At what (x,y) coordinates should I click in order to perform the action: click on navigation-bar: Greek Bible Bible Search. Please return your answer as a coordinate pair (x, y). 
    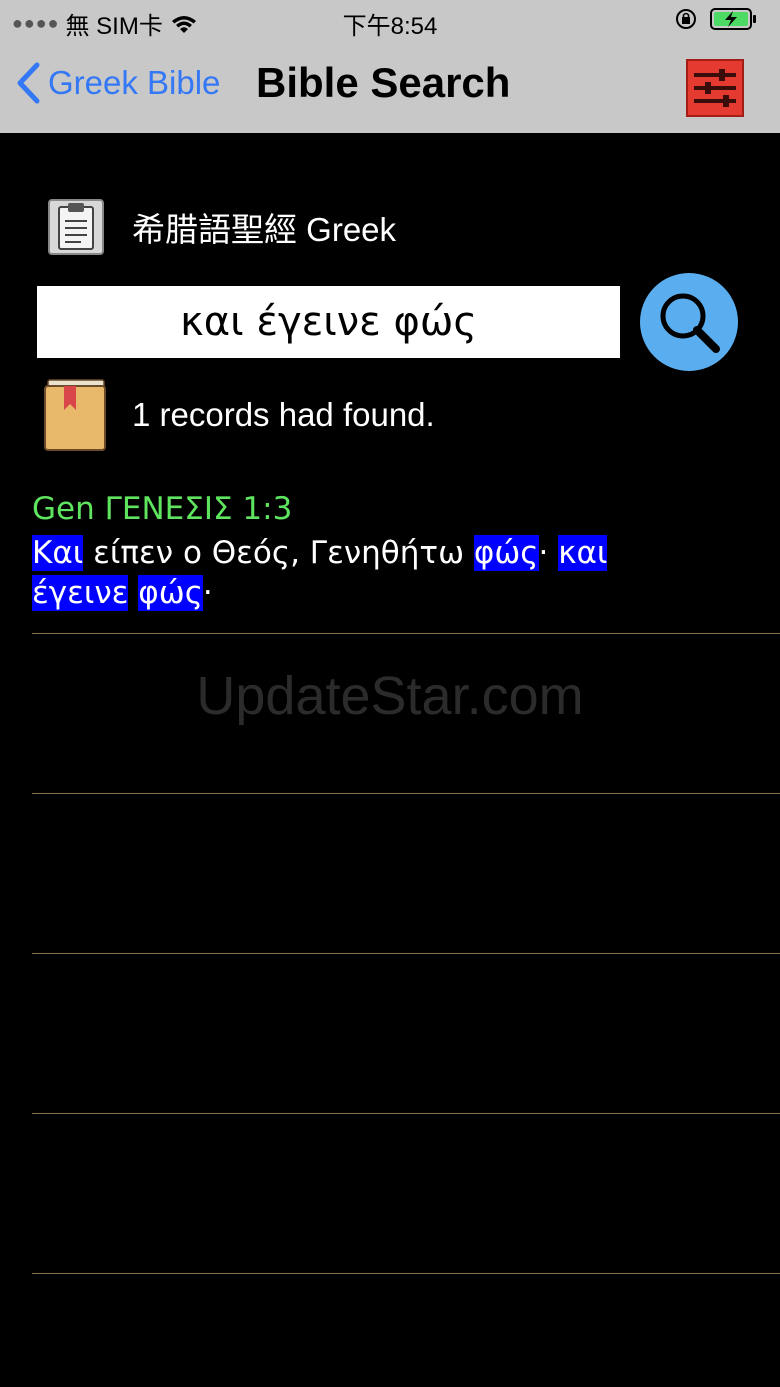
    Looking at the image, I should click on (390, 86).